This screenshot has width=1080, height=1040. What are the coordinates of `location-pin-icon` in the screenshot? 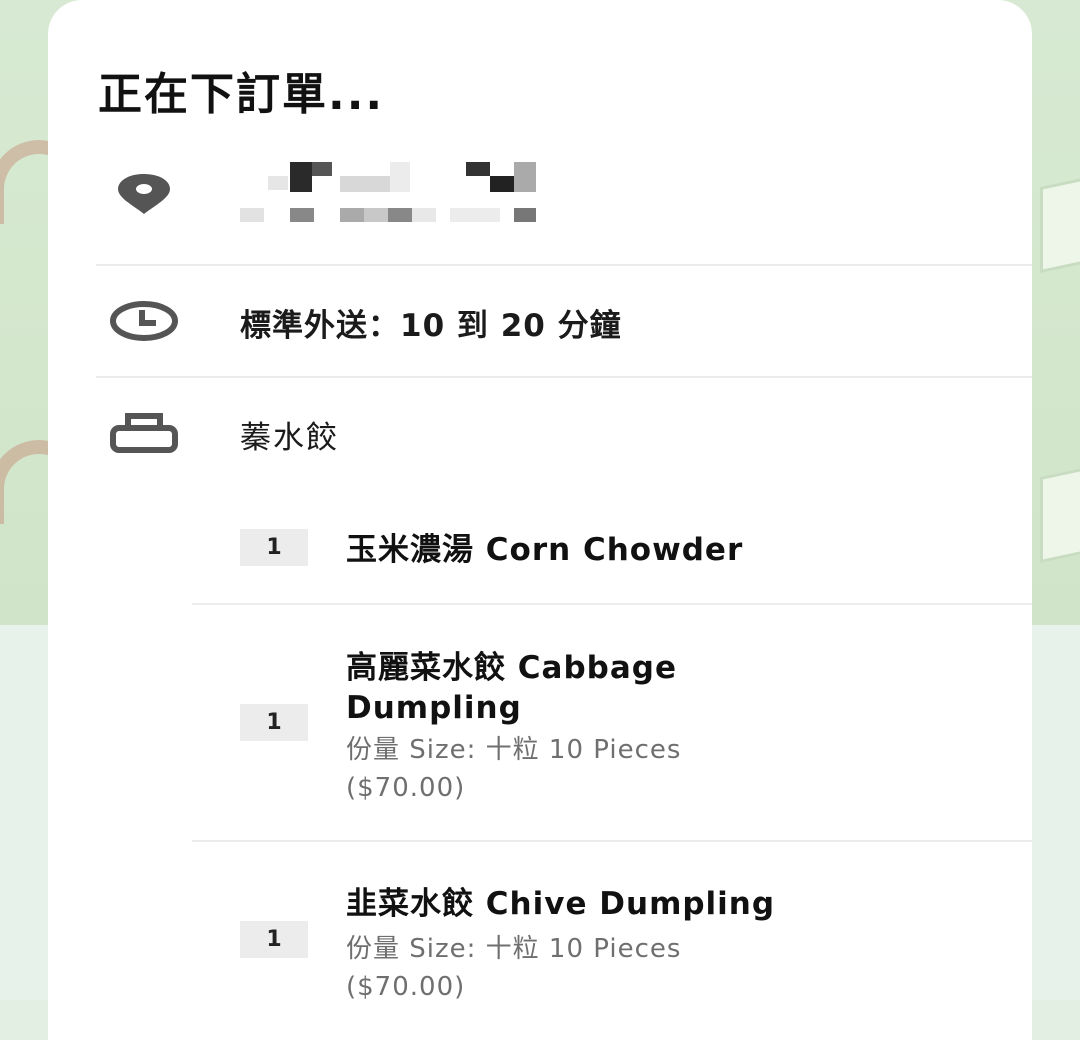 It's located at (144, 194).